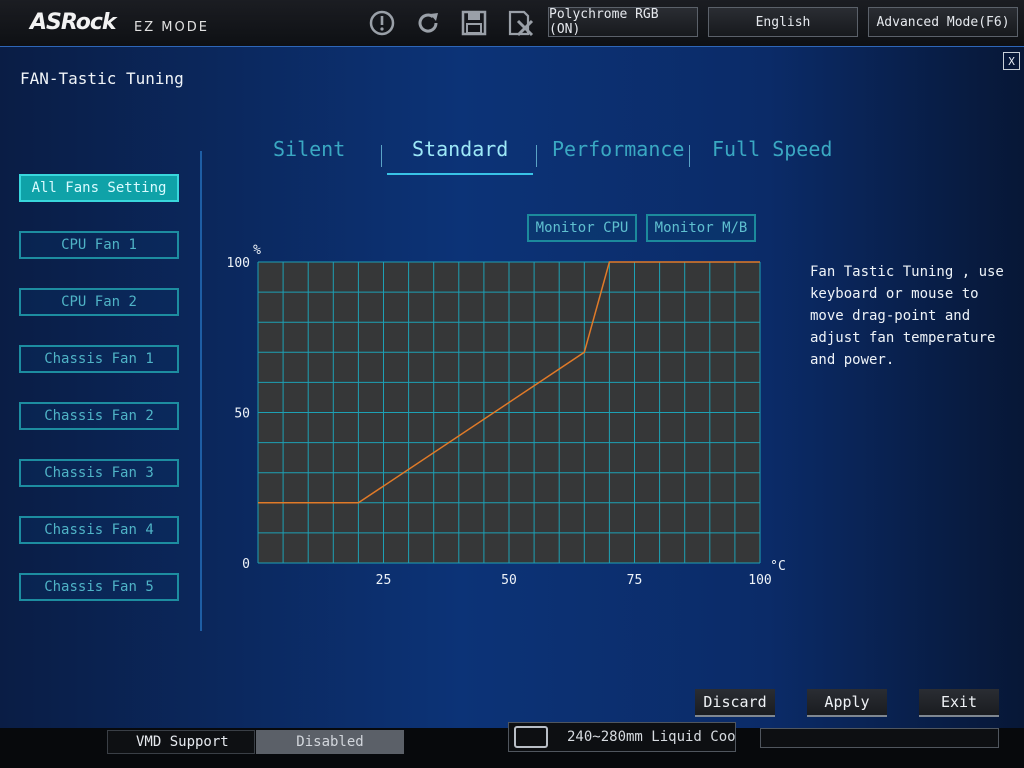  I want to click on discard-button: Discard, so click(735, 703).